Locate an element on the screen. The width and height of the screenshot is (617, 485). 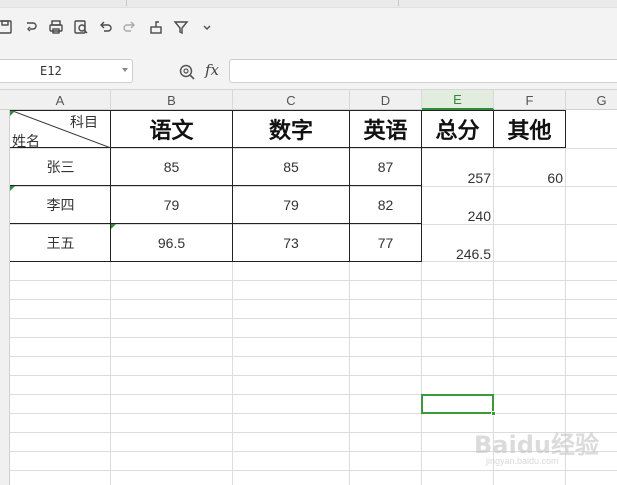
cell-other: 60 is located at coordinates (529, 178).